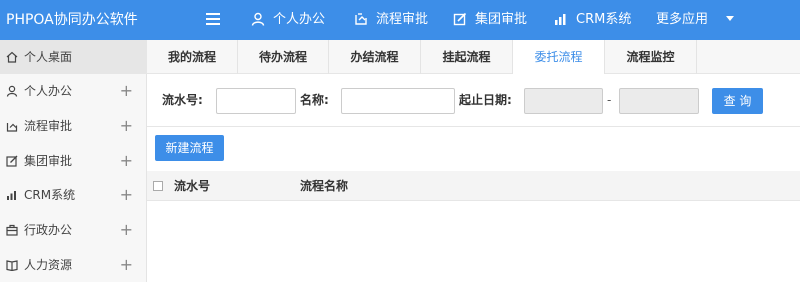  I want to click on nav-more-apps: 更多应用, so click(682, 20).